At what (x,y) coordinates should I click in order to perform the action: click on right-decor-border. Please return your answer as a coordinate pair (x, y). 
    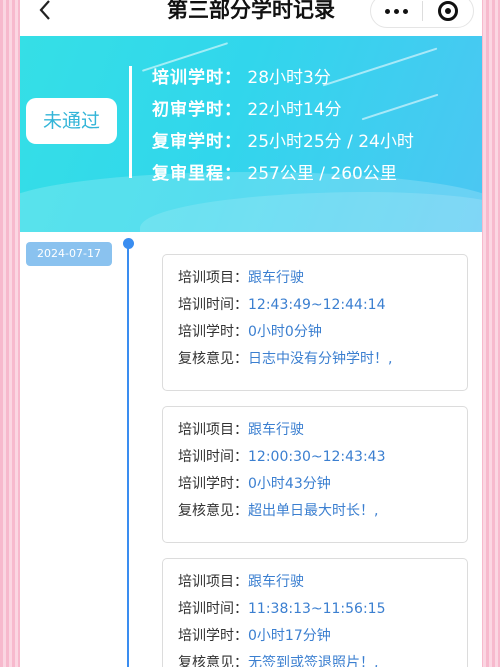
    Looking at the image, I should click on (490, 333).